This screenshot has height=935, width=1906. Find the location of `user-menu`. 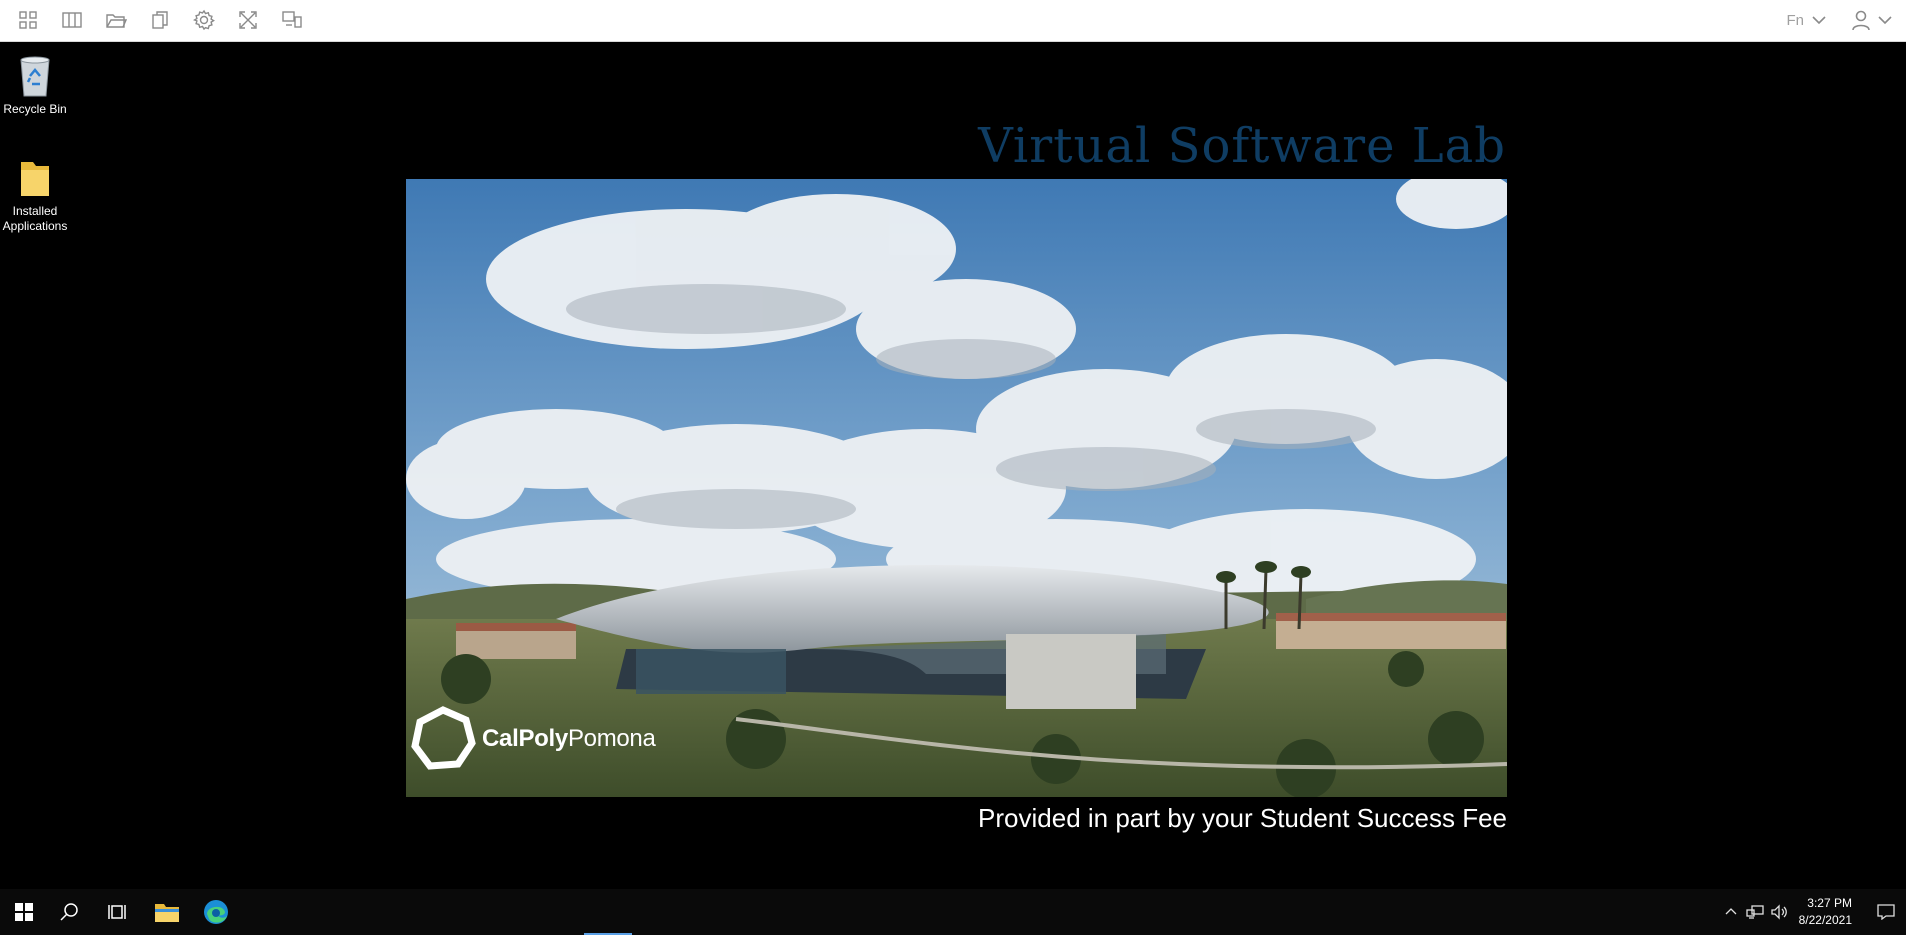

user-menu is located at coordinates (1867, 20).